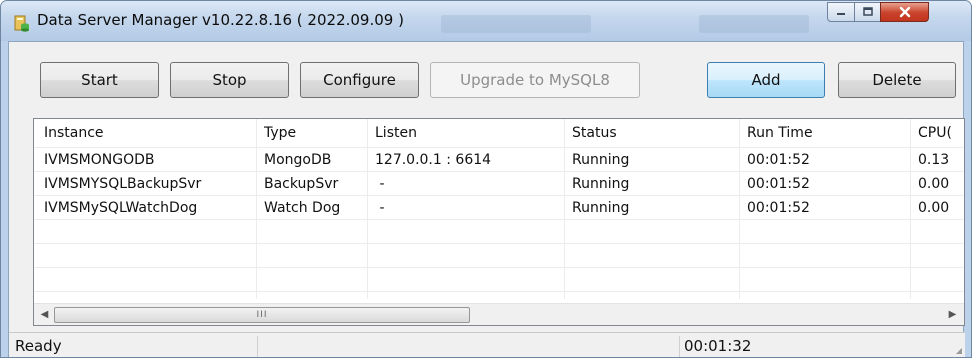 The height and width of the screenshot is (358, 972). Describe the element at coordinates (38, 346) in the screenshot. I see `status-text: Ready` at that location.